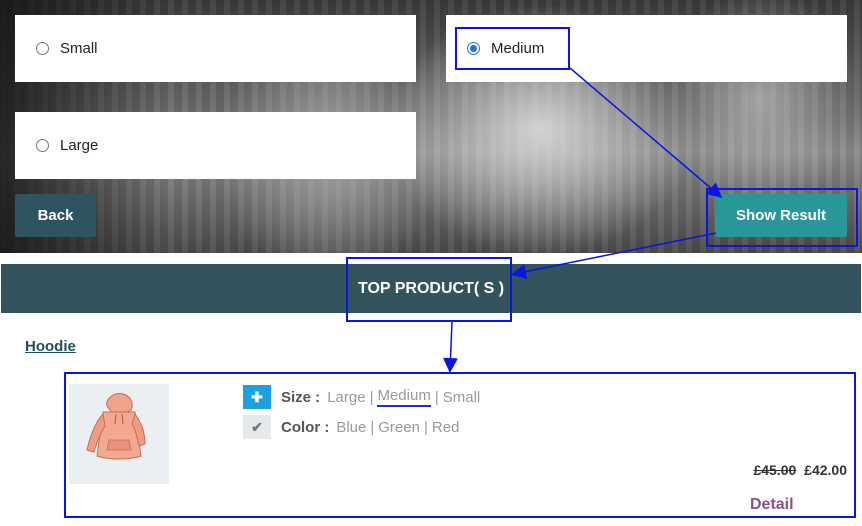  I want to click on product-title-link: Hoodie, so click(50, 346).